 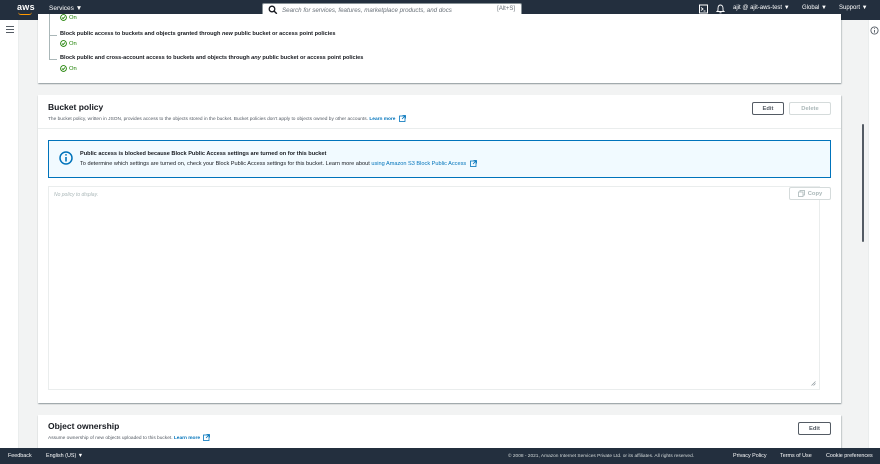 I want to click on notifications-bell-icon, so click(x=720, y=9).